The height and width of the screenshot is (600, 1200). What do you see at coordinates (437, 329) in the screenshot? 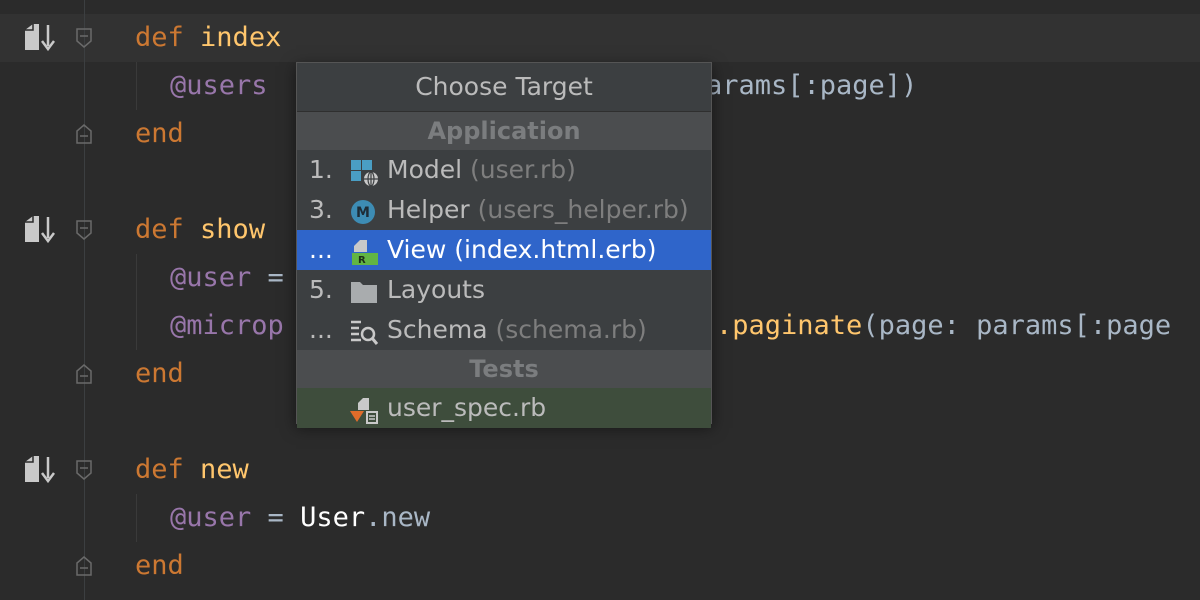
I see `item-label-text: Schema` at bounding box center [437, 329].